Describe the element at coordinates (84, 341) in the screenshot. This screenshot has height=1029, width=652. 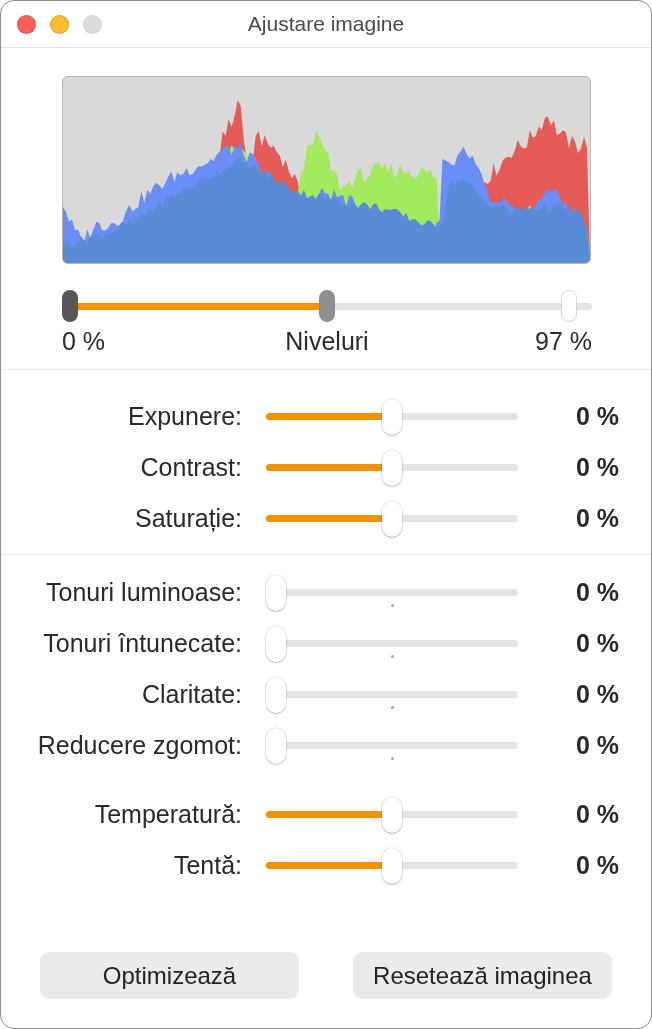
I see `levels-min-value: 0 %` at that location.